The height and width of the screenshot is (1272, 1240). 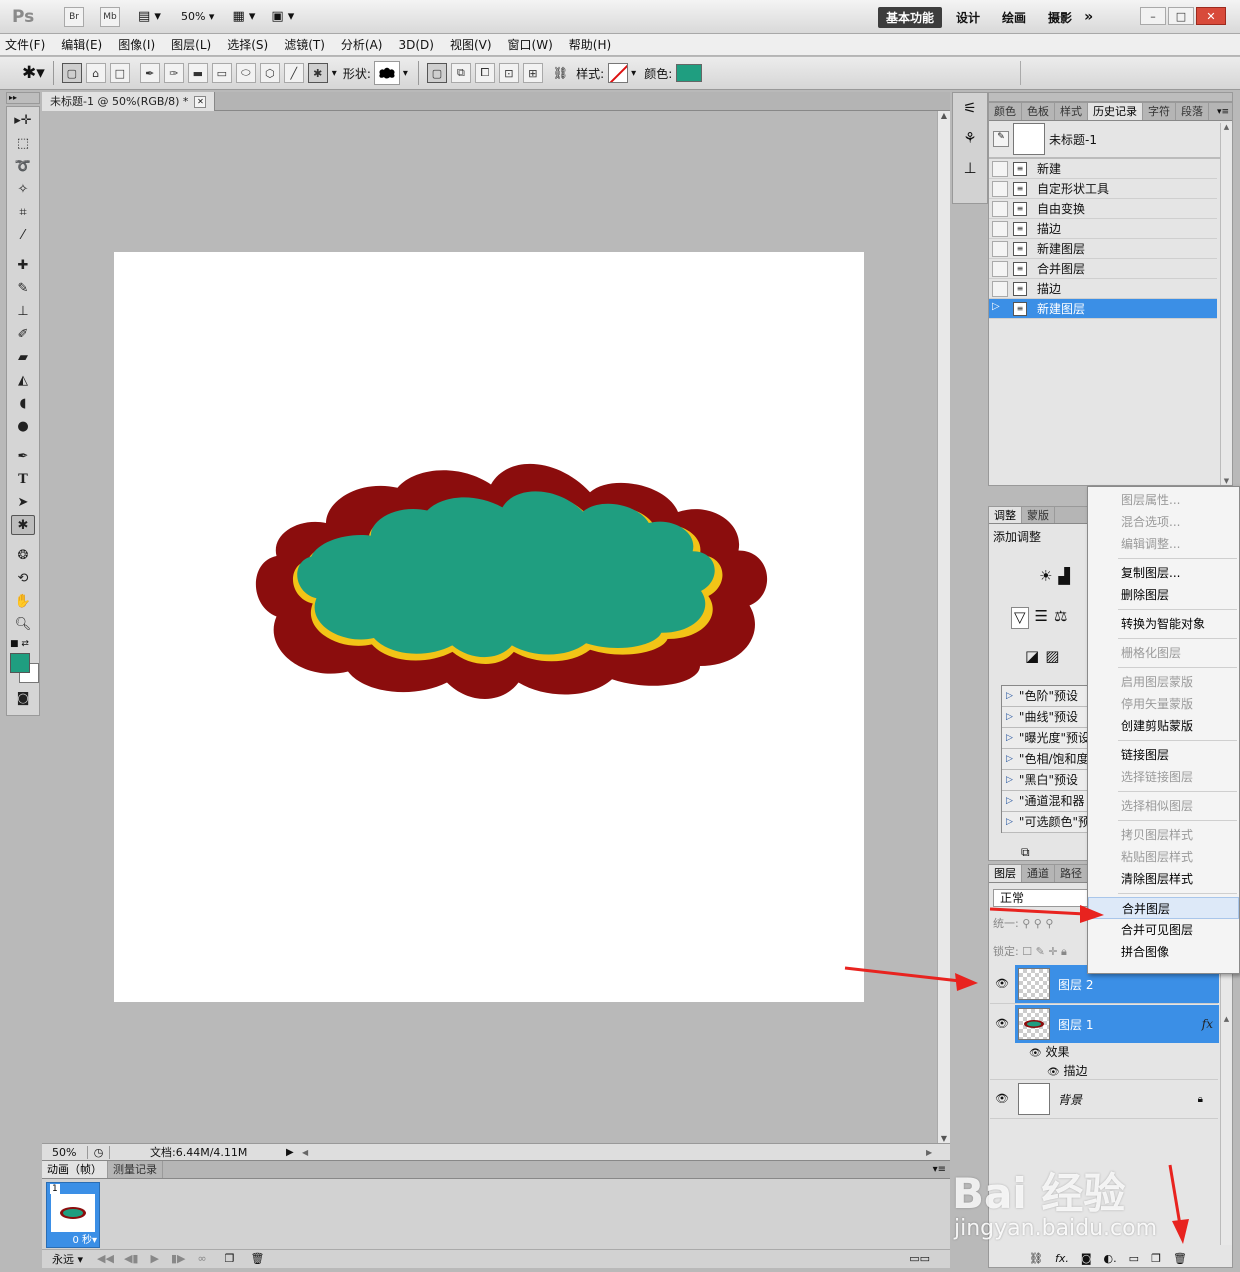 What do you see at coordinates (23, 644) in the screenshot?
I see `default-colors-icon: ■ ⇄` at bounding box center [23, 644].